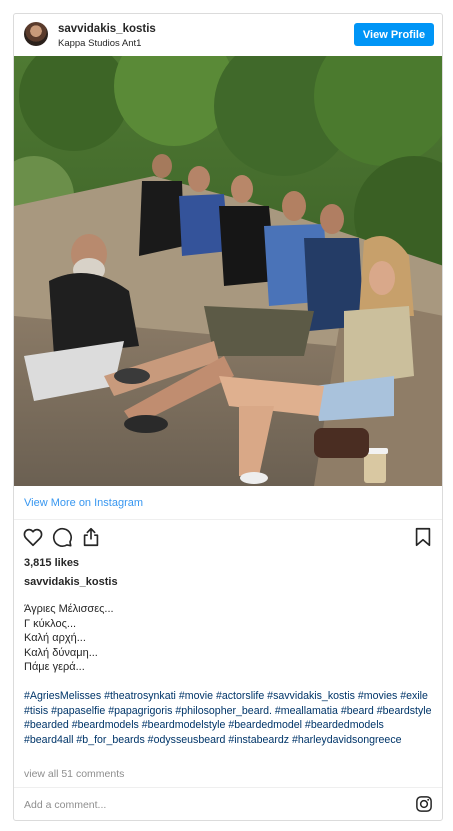  Describe the element at coordinates (424, 804) in the screenshot. I see `instagram-icon` at that location.